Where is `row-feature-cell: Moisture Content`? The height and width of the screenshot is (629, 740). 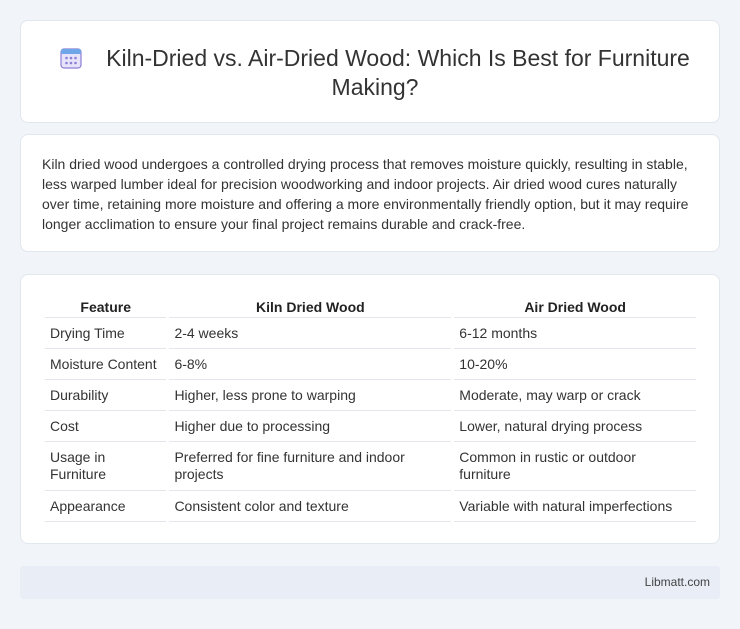 row-feature-cell: Moisture Content is located at coordinates (106, 364).